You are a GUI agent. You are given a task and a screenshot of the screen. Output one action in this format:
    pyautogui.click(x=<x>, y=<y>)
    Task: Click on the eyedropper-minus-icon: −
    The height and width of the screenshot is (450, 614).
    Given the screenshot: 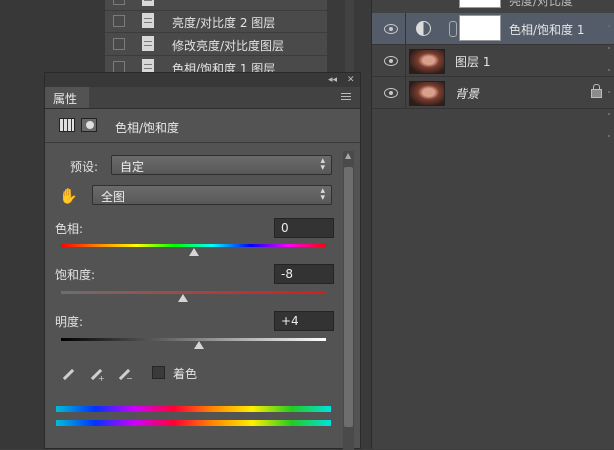 What is the action you would take?
    pyautogui.click(x=124, y=374)
    